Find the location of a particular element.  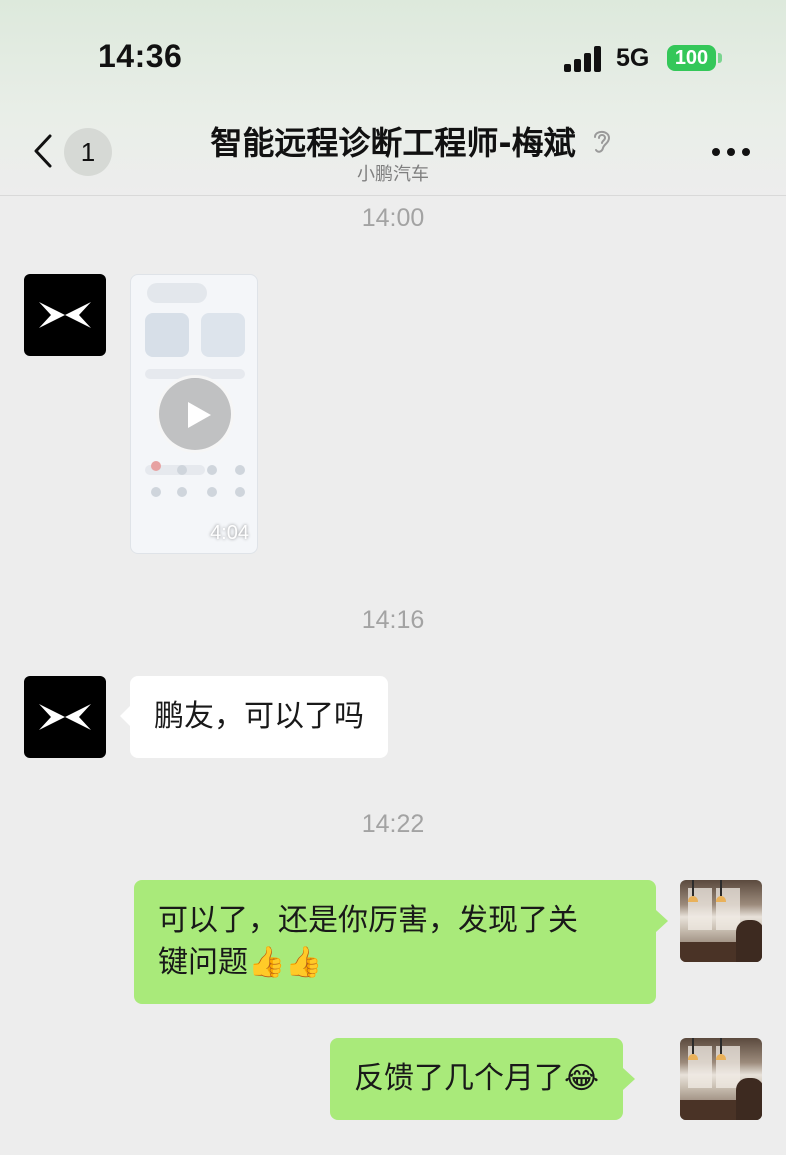

thumbs-up-emoji-icon: 👍👍 is located at coordinates (285, 962).